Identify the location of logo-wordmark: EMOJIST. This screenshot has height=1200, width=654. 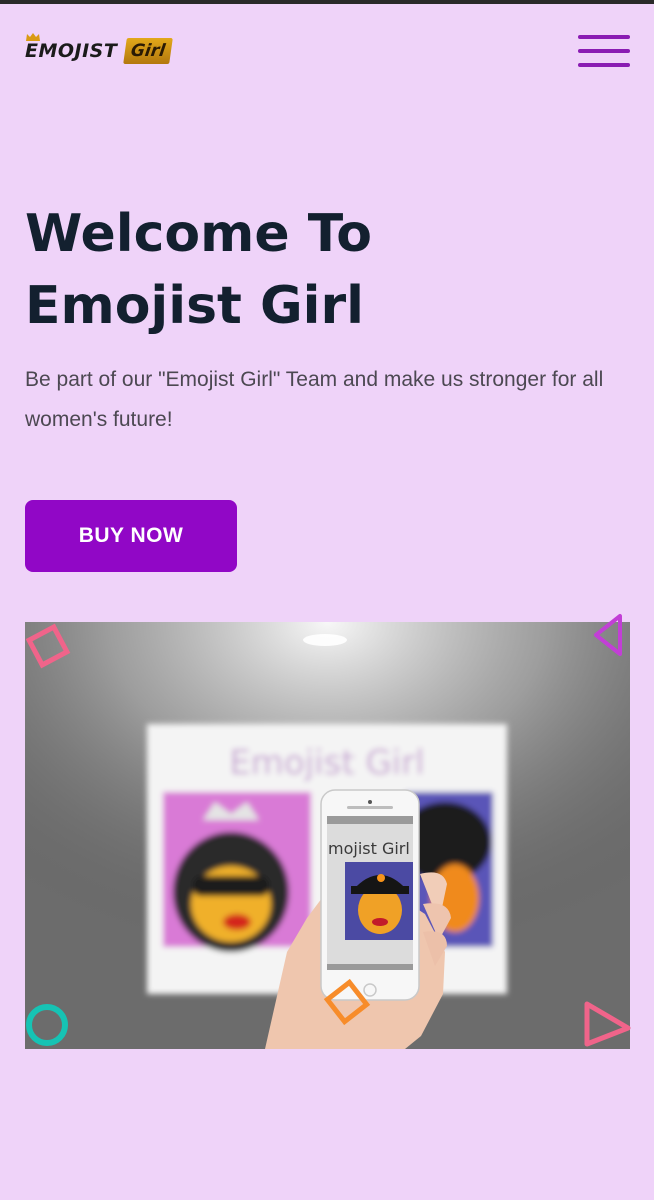
(71, 47).